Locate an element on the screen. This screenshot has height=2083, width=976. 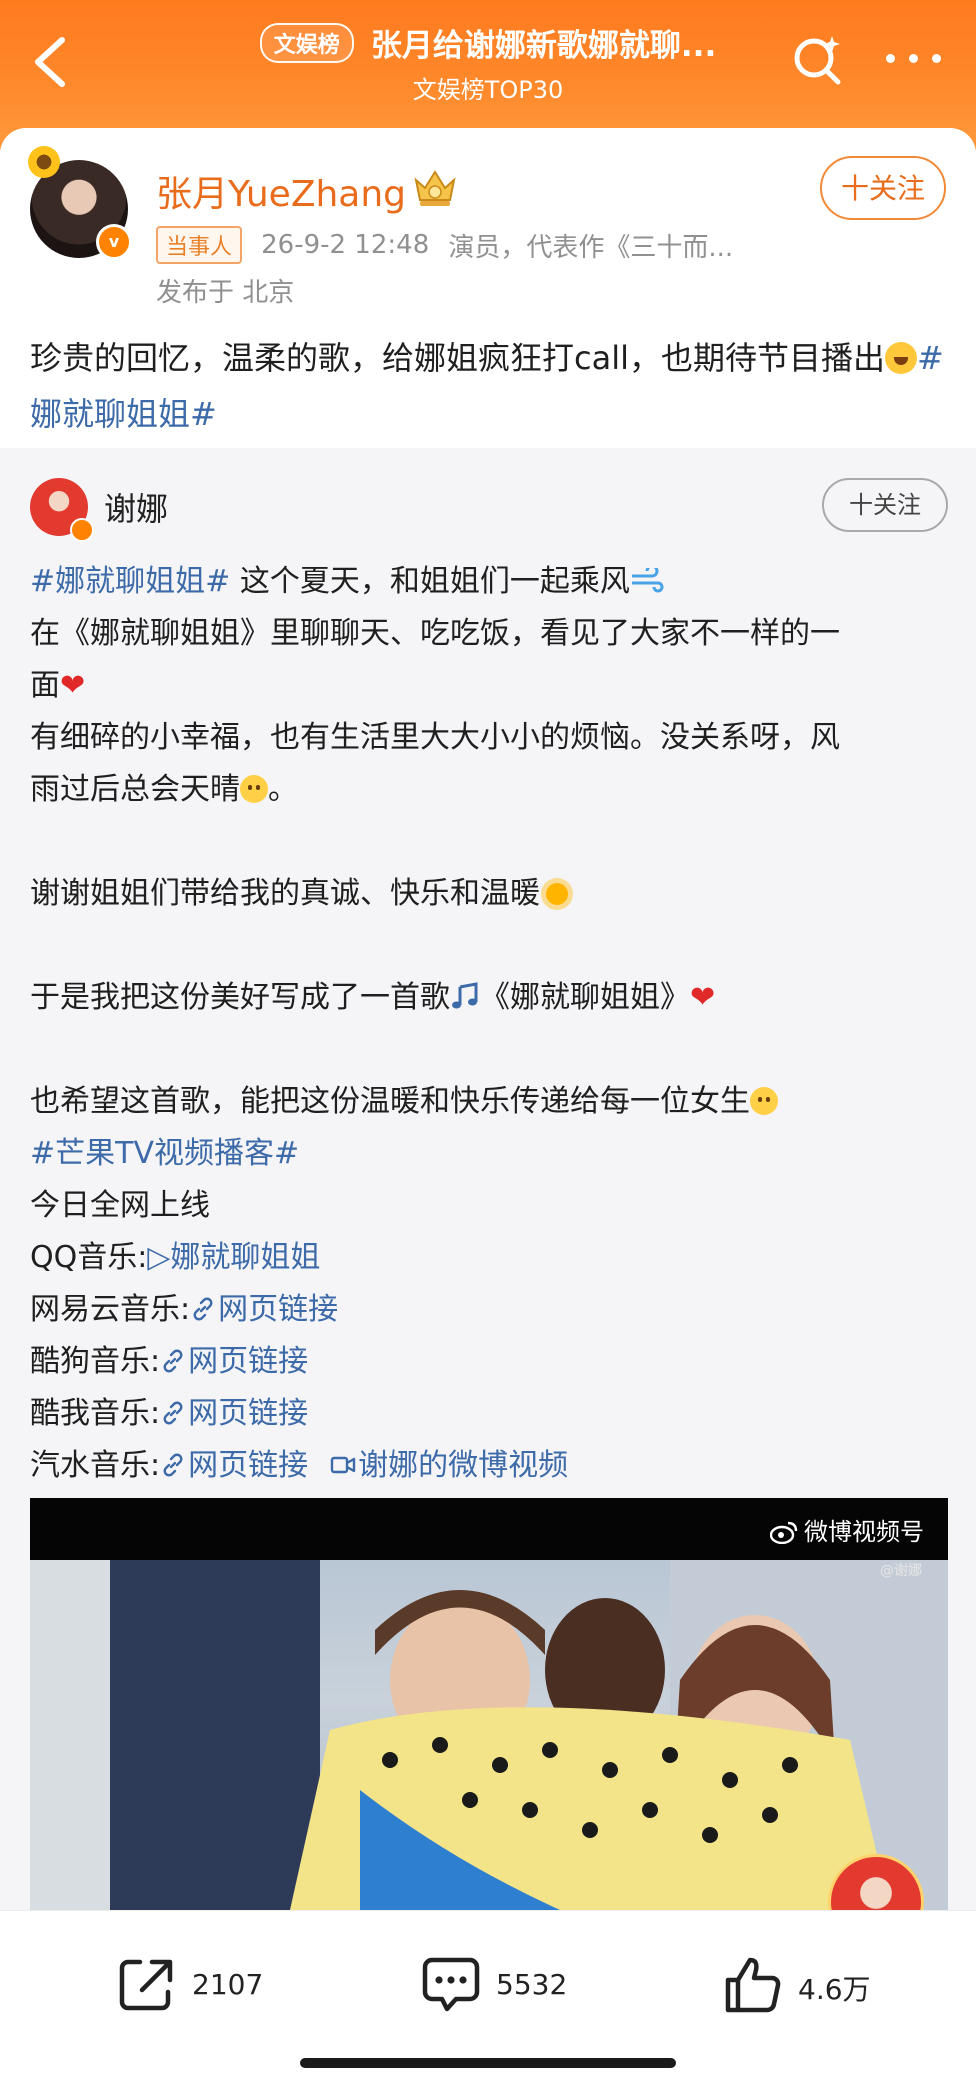
like-button: 4.6万 is located at coordinates (802, 1985).